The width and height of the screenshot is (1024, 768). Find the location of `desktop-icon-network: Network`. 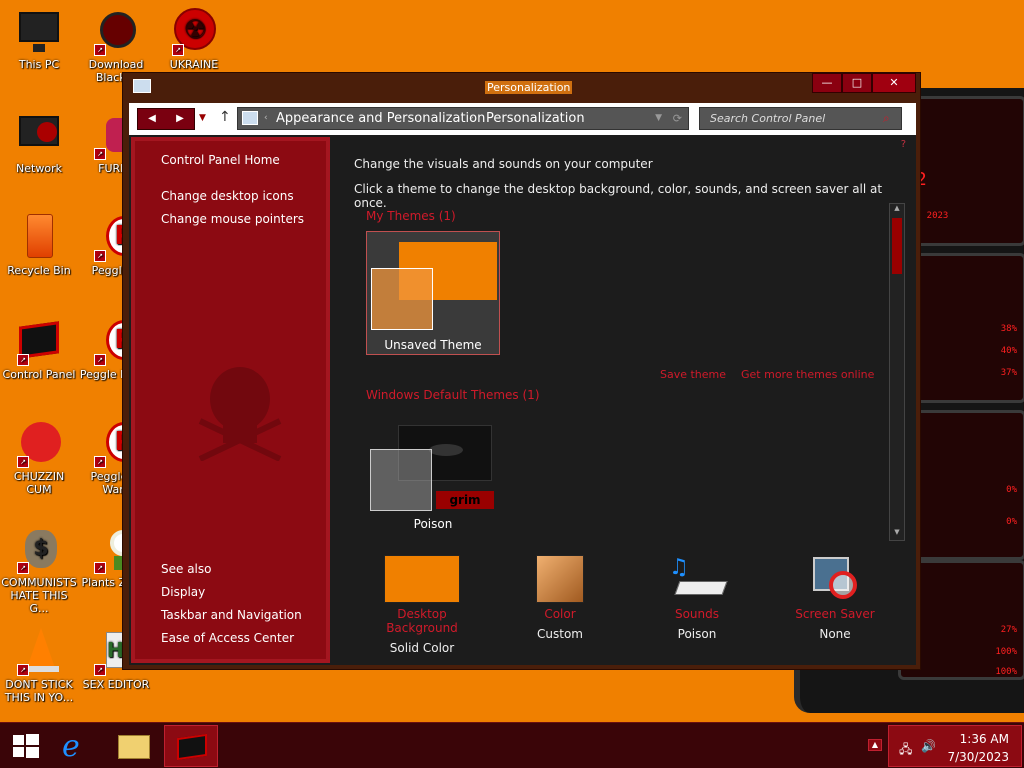

desktop-icon-network: Network is located at coordinates (39, 143).